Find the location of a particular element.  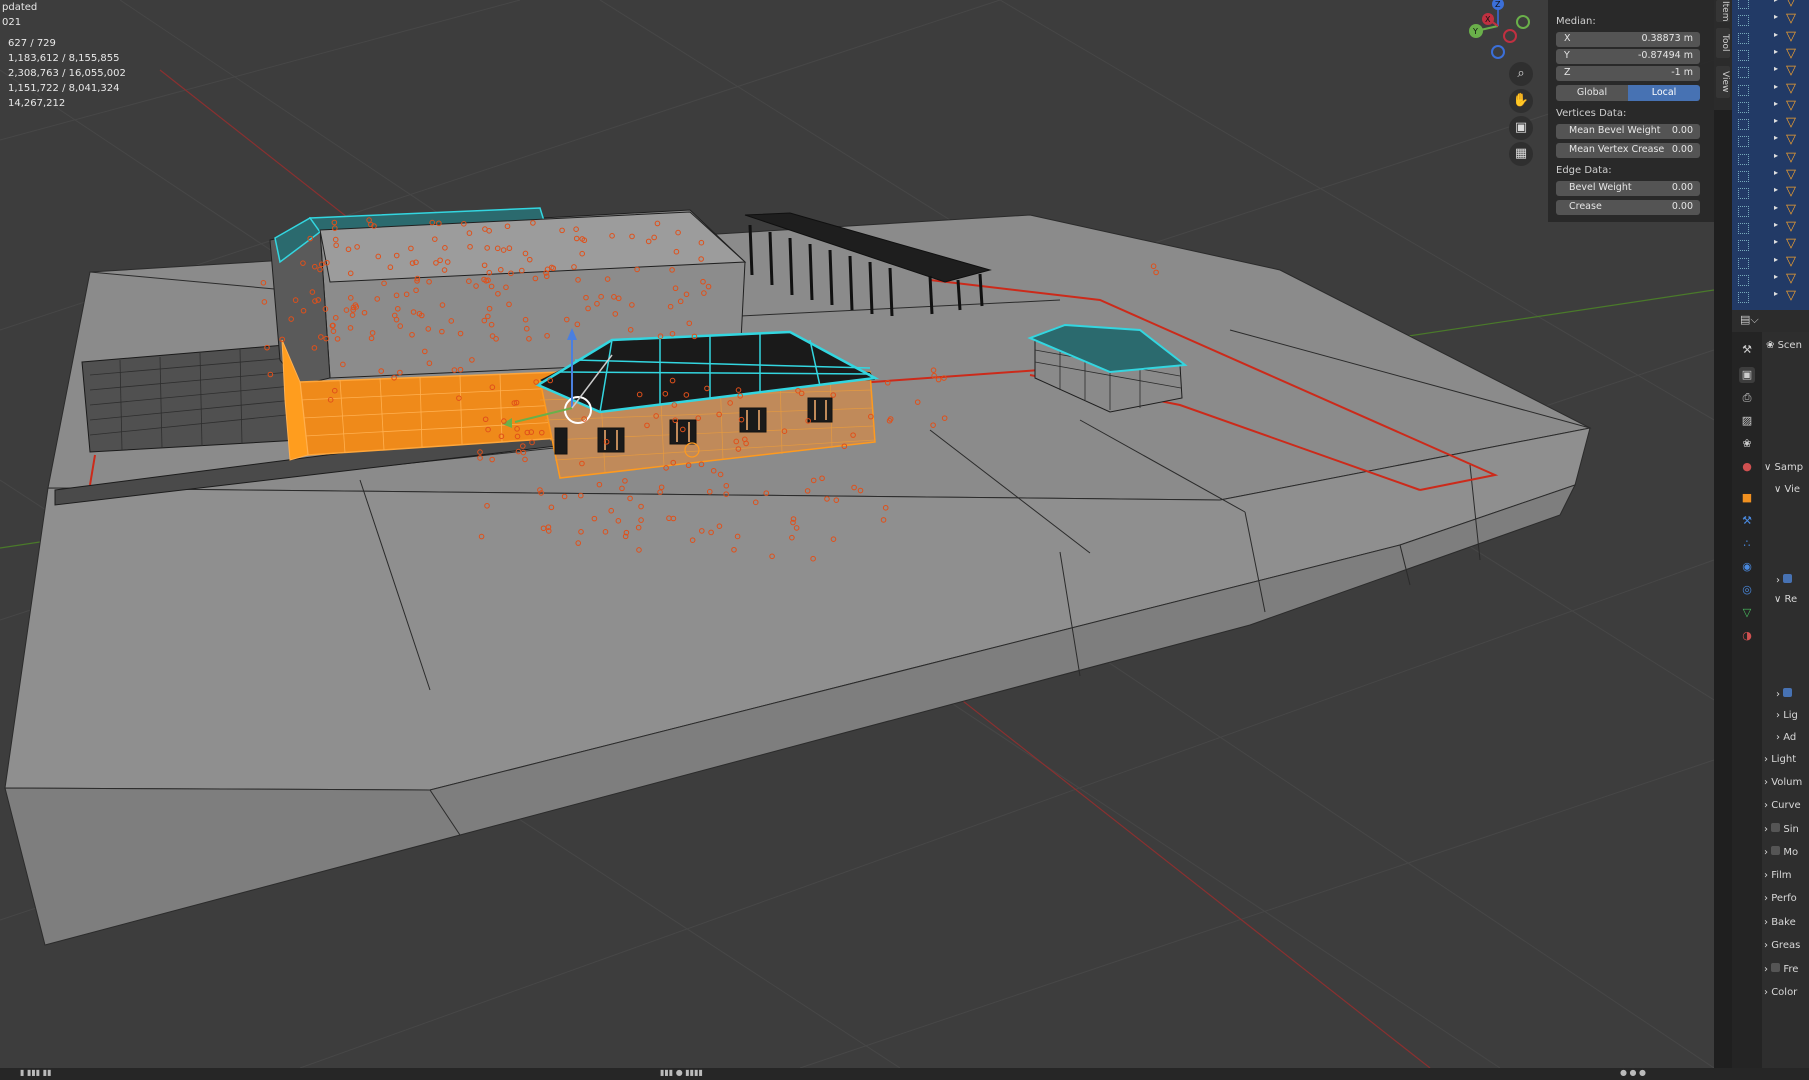

panel-motion-blur: › Mo is located at coordinates (1781, 852).